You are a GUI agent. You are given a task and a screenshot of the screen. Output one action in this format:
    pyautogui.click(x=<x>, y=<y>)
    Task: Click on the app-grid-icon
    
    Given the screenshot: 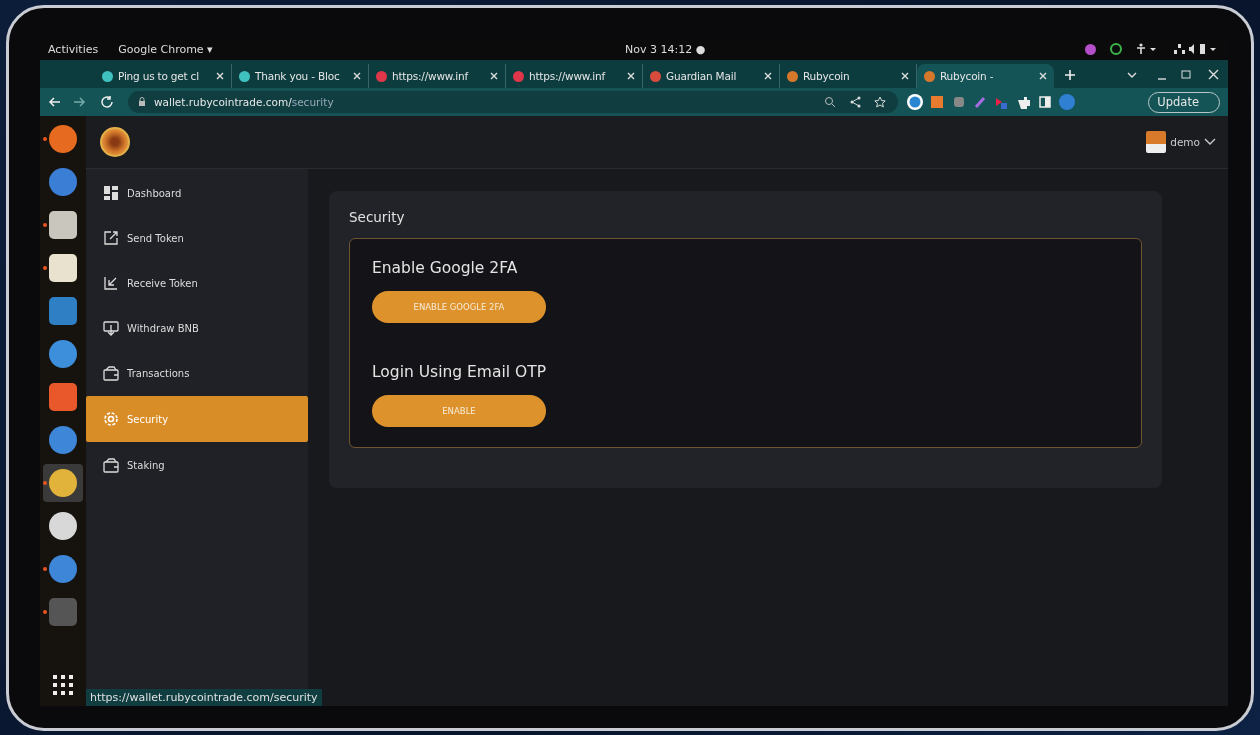 What is the action you would take?
    pyautogui.click(x=63, y=685)
    